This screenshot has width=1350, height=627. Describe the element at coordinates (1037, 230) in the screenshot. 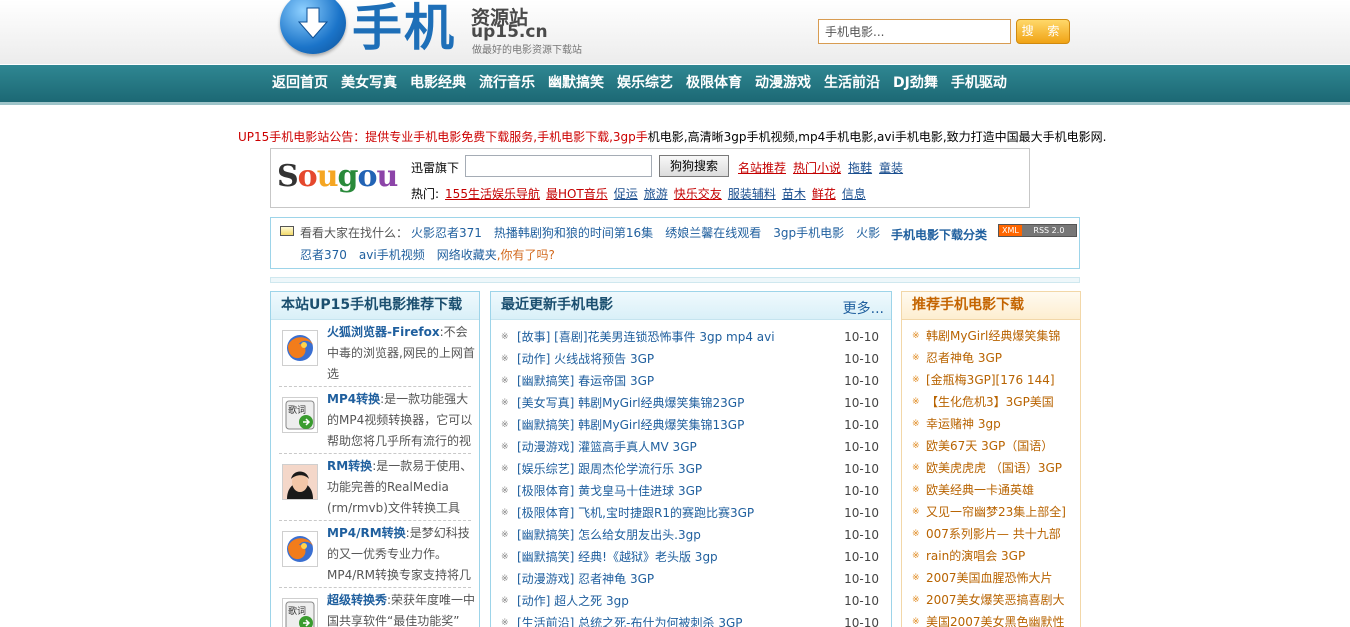

I see `rss-icon: XML RSS 2.0` at that location.